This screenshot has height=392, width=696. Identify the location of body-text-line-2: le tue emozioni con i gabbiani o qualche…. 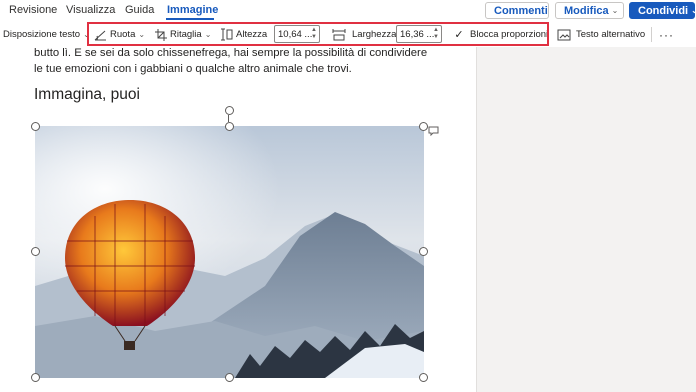
(193, 69).